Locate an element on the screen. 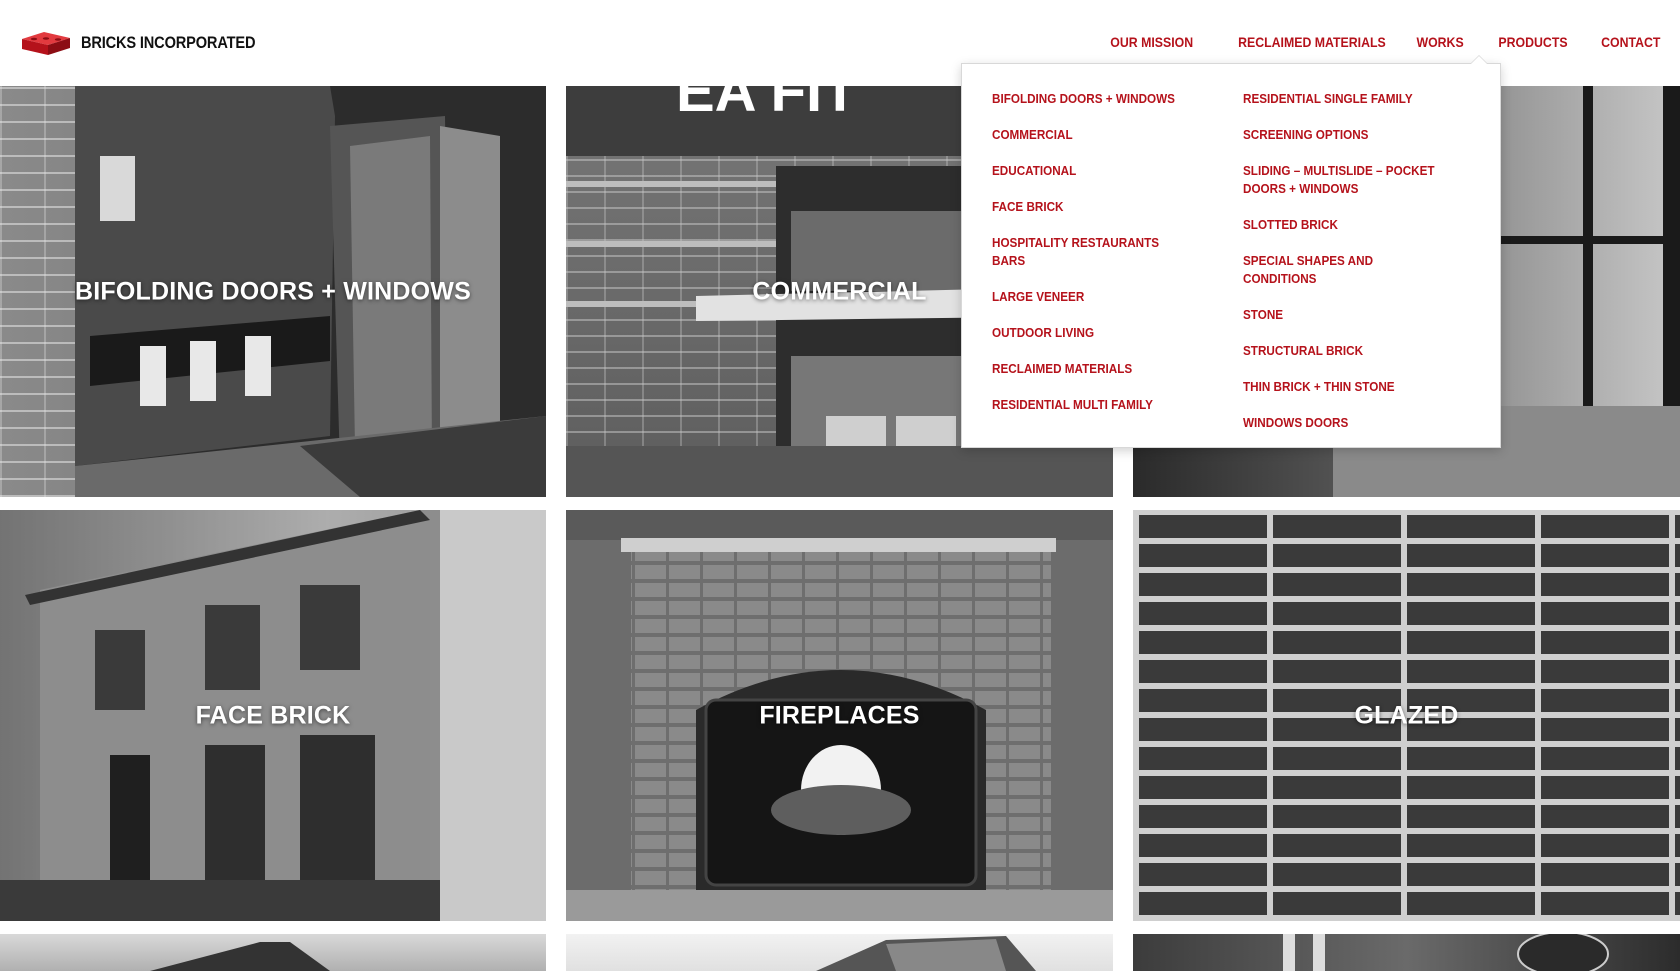  dropdown-item-residential-multi-family: RESIDENTIAL MULTI FAMILY is located at coordinates (1093, 405).